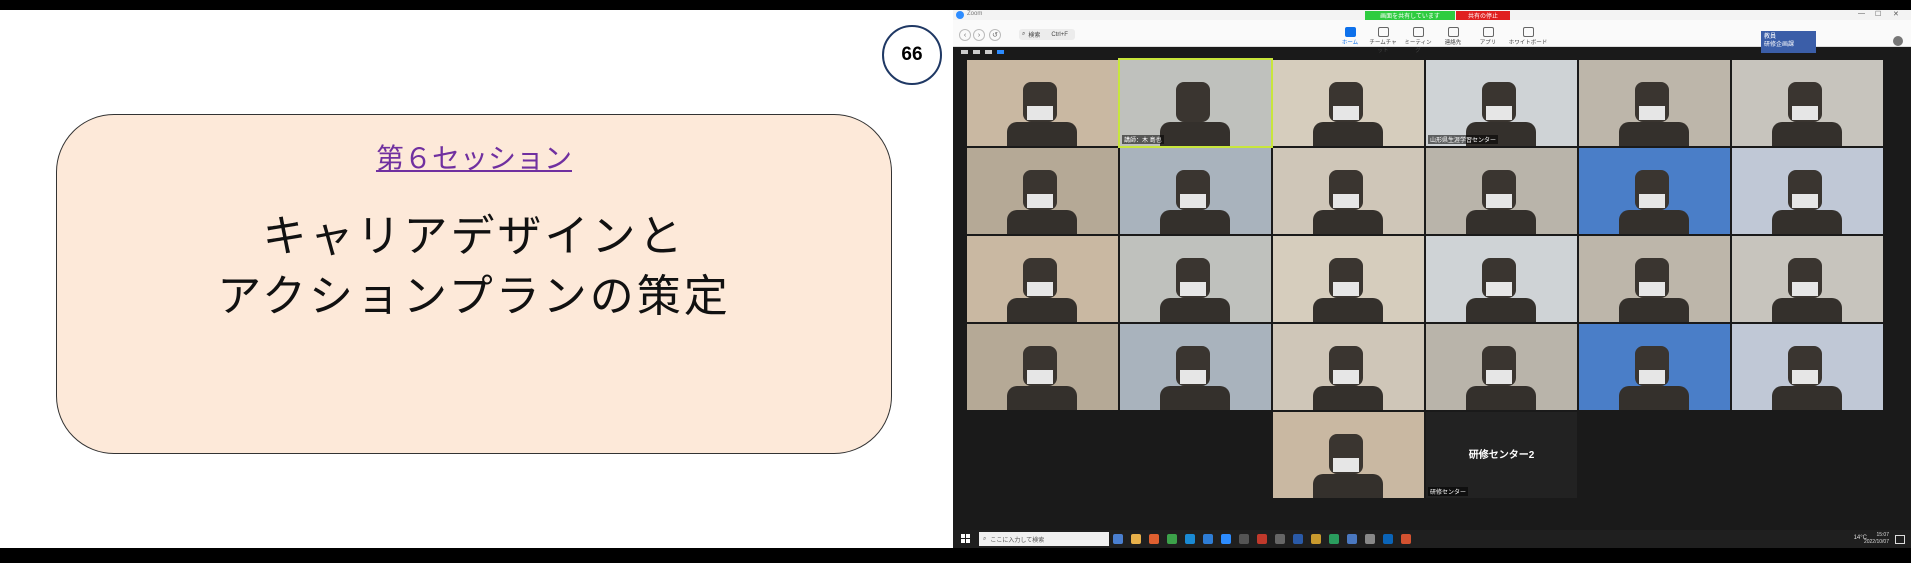 Image resolution: width=1911 pixels, height=563 pixels. I want to click on windows-taskbar: ⌕ ここに入力して検索 14°C 15:07 2022/10/07, so click(1432, 539).